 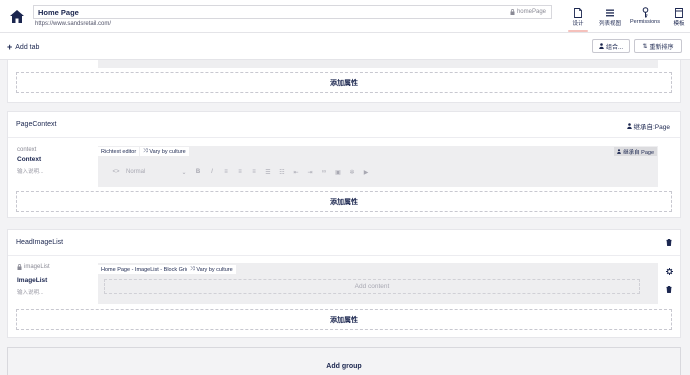 I want to click on add-group-label: Add group, so click(x=344, y=366).